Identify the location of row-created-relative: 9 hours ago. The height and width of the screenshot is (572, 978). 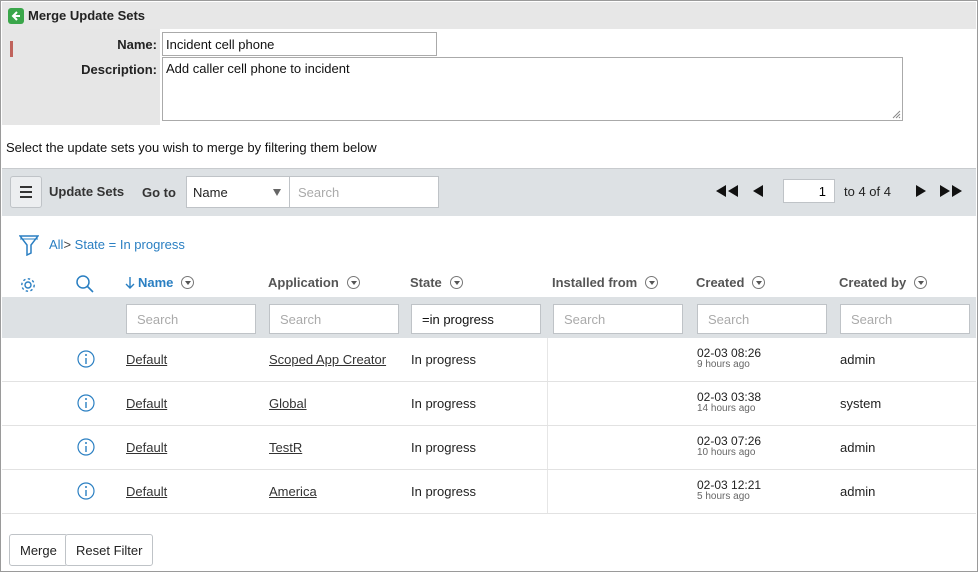
(723, 364).